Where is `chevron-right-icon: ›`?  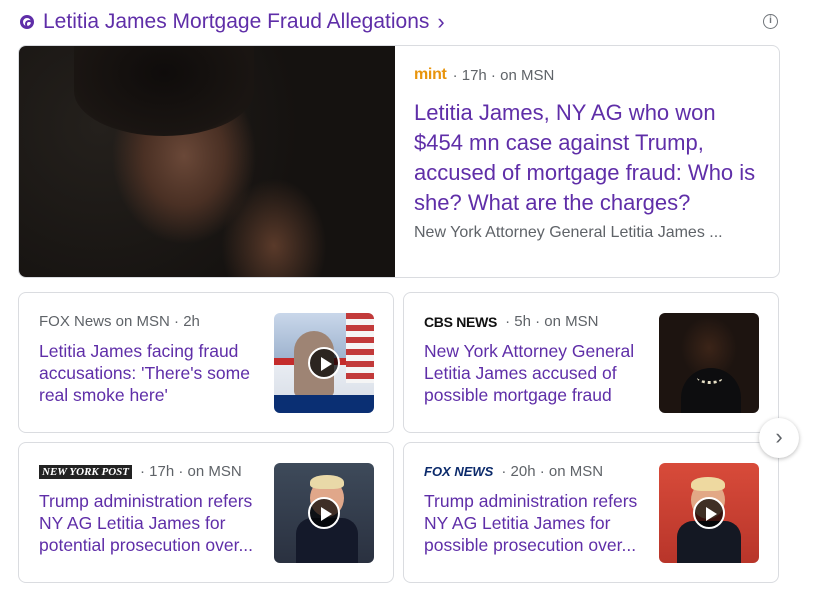 chevron-right-icon: › is located at coordinates (441, 21).